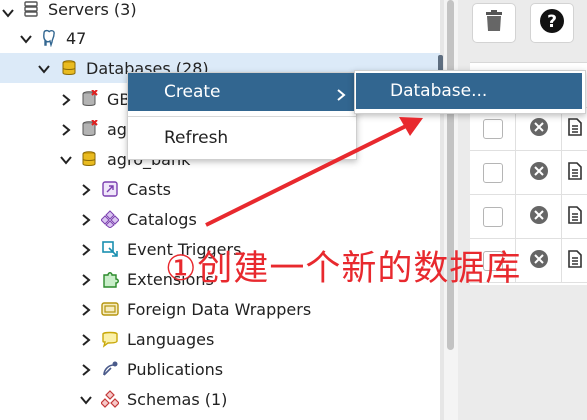 The width and height of the screenshot is (587, 420). Describe the element at coordinates (196, 138) in the screenshot. I see `menu-item-refresh: Refresh` at that location.